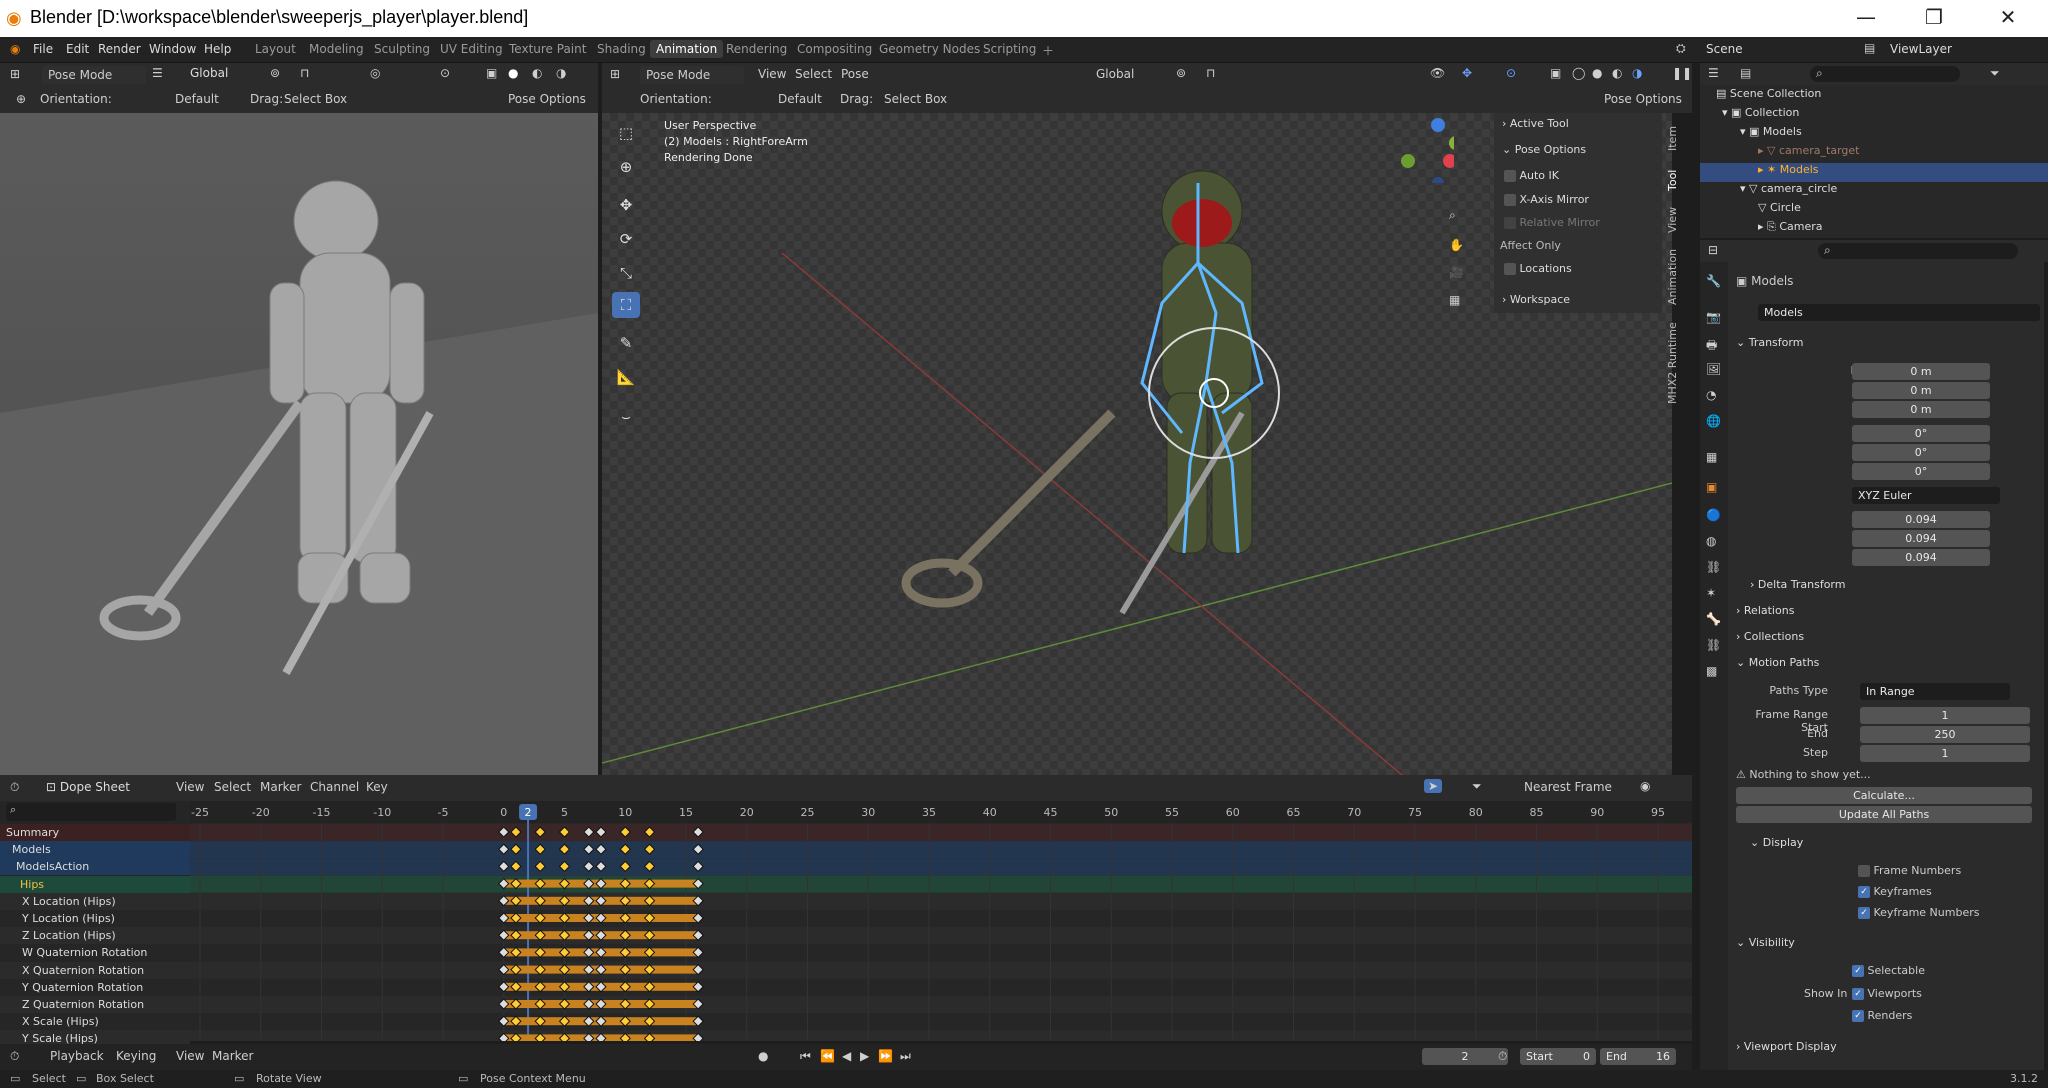 The height and width of the screenshot is (1088, 2048). Describe the element at coordinates (1578, 154) in the screenshot. I see `pose-options-header: ⌄ Pose Options` at that location.